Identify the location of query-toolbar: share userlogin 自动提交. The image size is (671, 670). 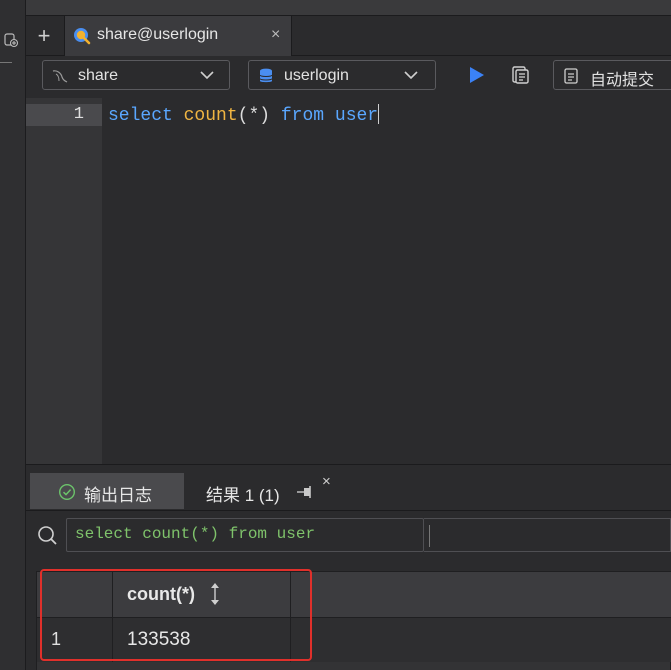
(348, 77).